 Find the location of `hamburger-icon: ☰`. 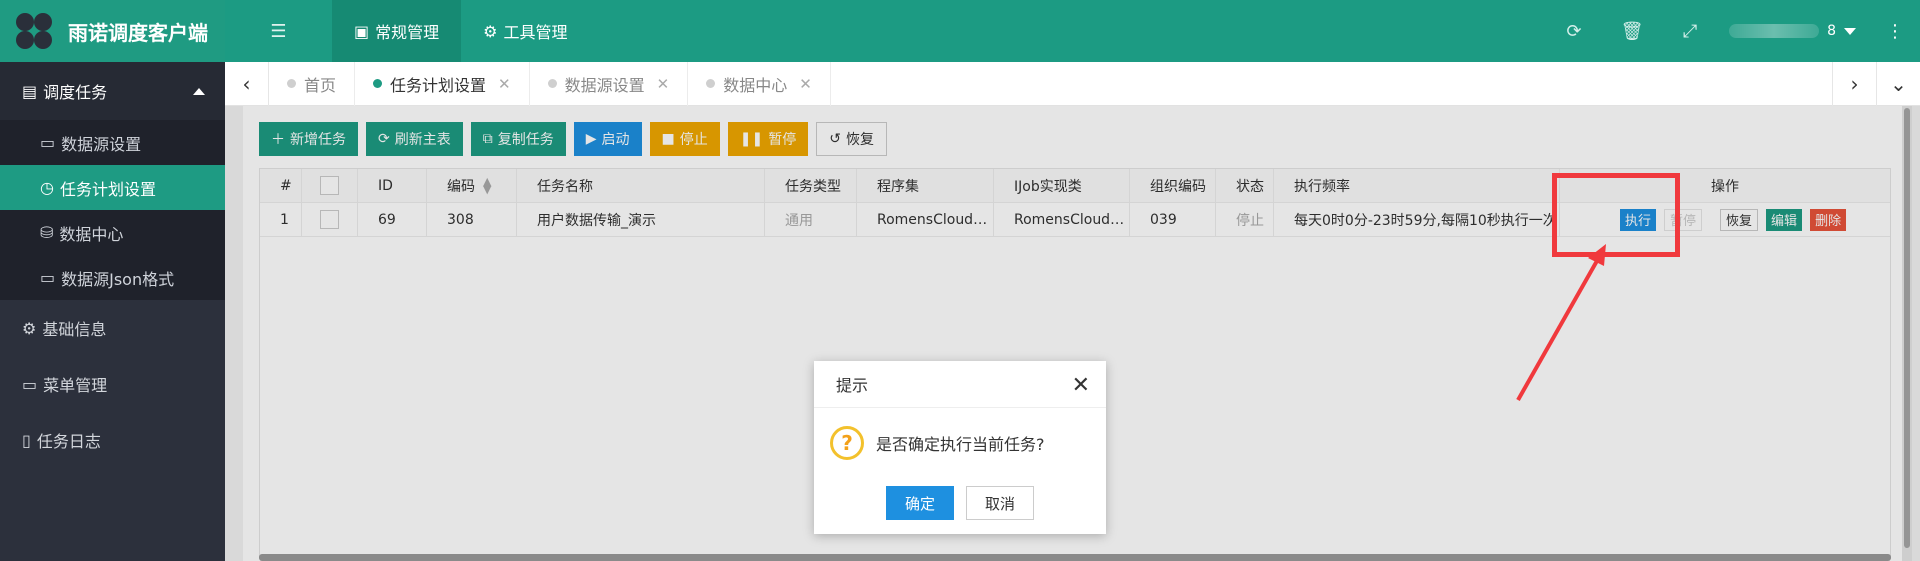

hamburger-icon: ☰ is located at coordinates (278, 31).